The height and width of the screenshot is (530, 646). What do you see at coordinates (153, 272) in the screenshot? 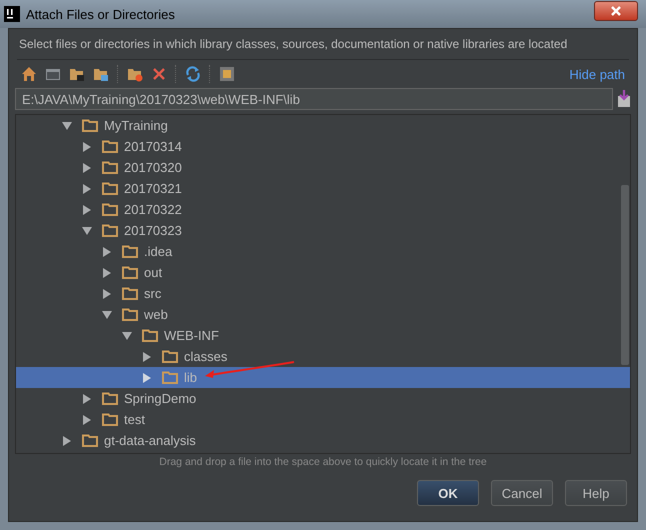
I see `tree-item-label: out` at bounding box center [153, 272].